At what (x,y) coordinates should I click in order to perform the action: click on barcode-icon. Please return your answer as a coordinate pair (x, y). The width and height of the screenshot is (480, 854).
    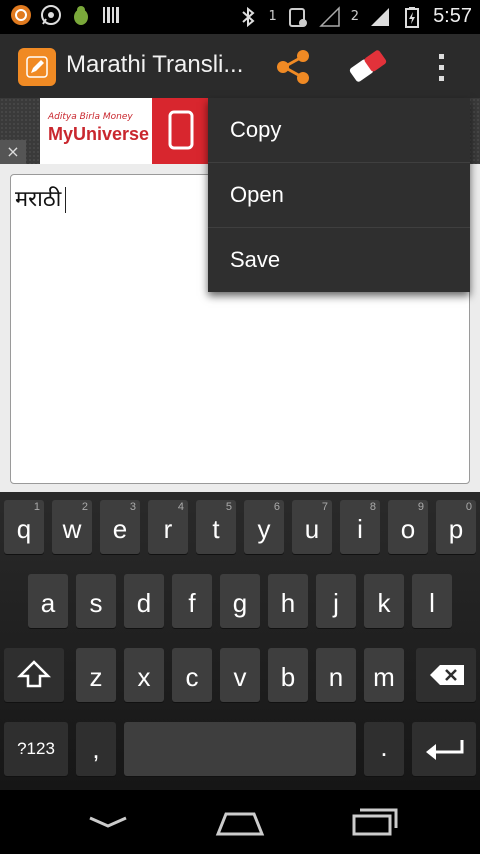
    Looking at the image, I should click on (111, 15).